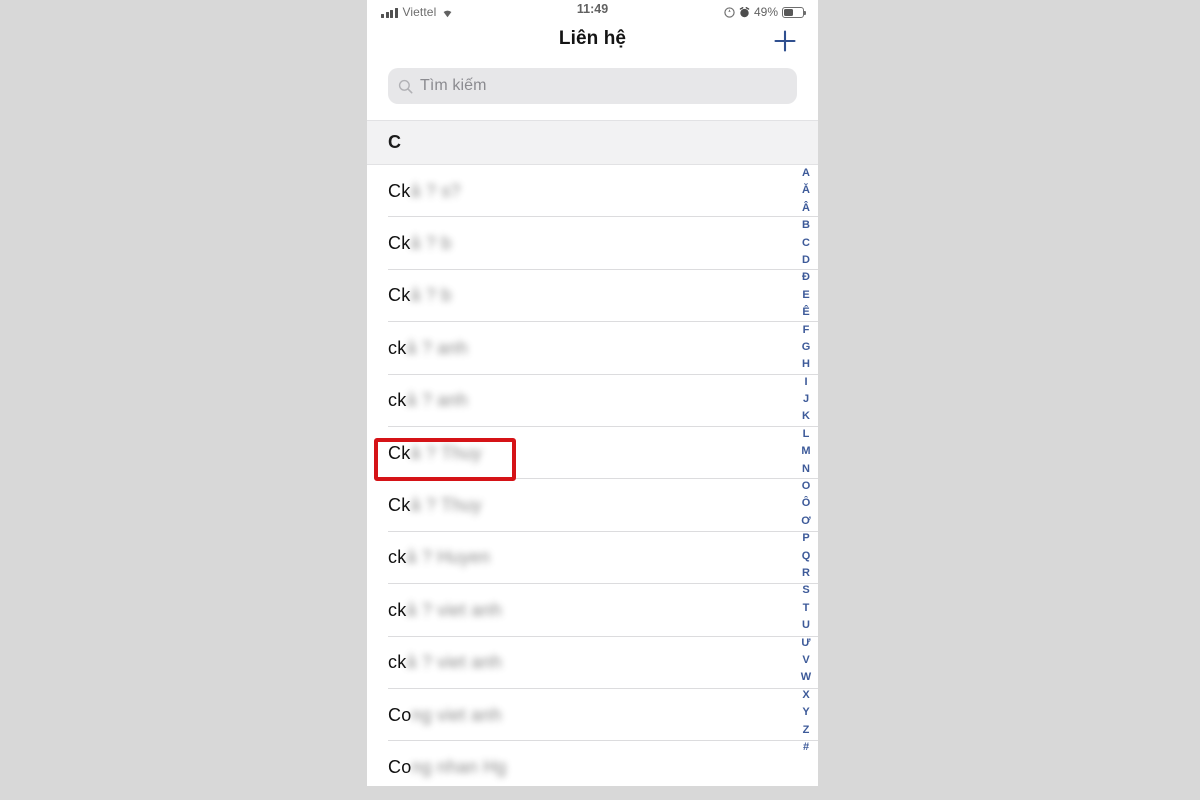 This screenshot has height=800, width=1200. Describe the element at coordinates (456, 714) in the screenshot. I see `contact-name-masked-suffix: ng viet anh` at that location.